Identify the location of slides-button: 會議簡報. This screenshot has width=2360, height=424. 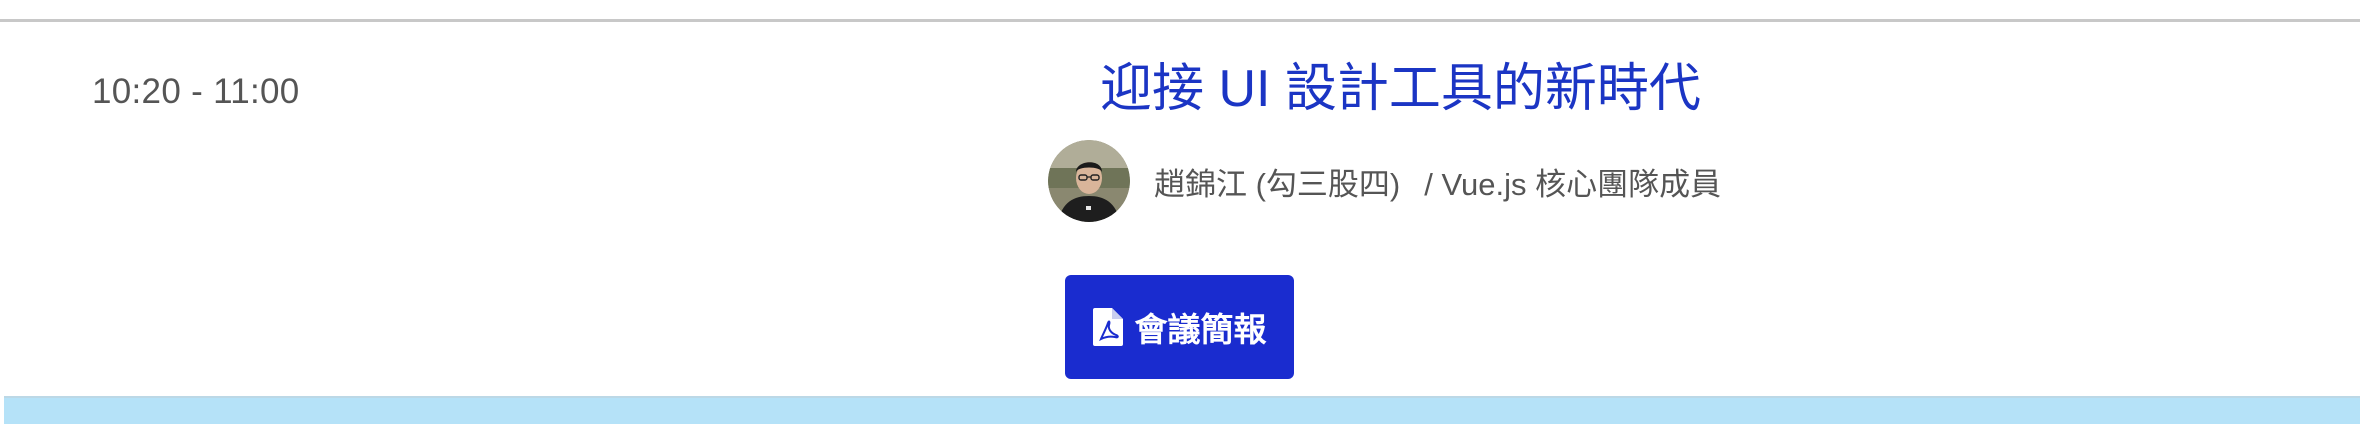
(1179, 327).